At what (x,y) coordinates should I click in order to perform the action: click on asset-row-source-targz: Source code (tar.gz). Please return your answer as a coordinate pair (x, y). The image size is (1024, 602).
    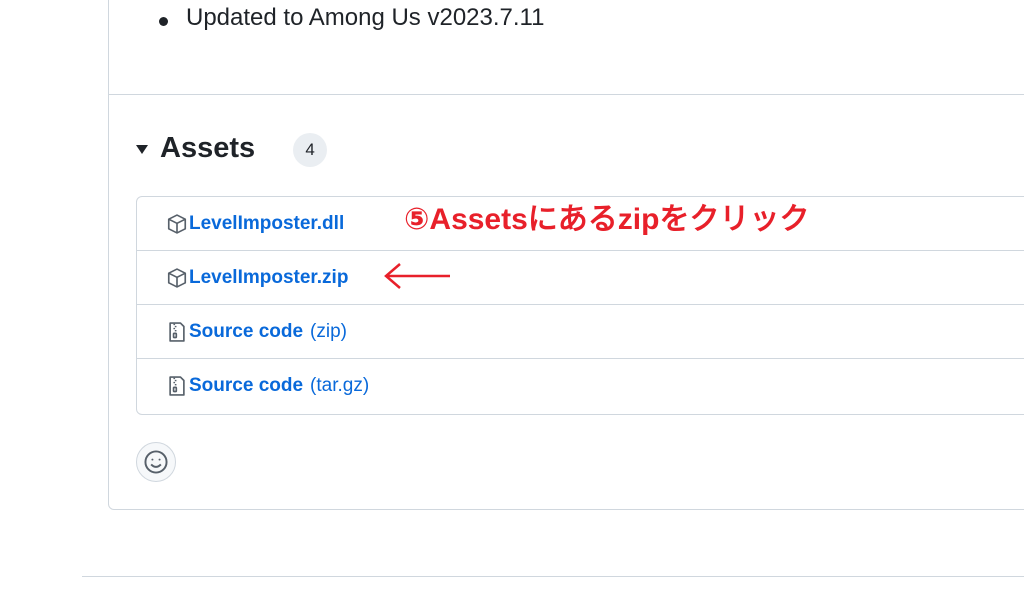
    Looking at the image, I should click on (580, 385).